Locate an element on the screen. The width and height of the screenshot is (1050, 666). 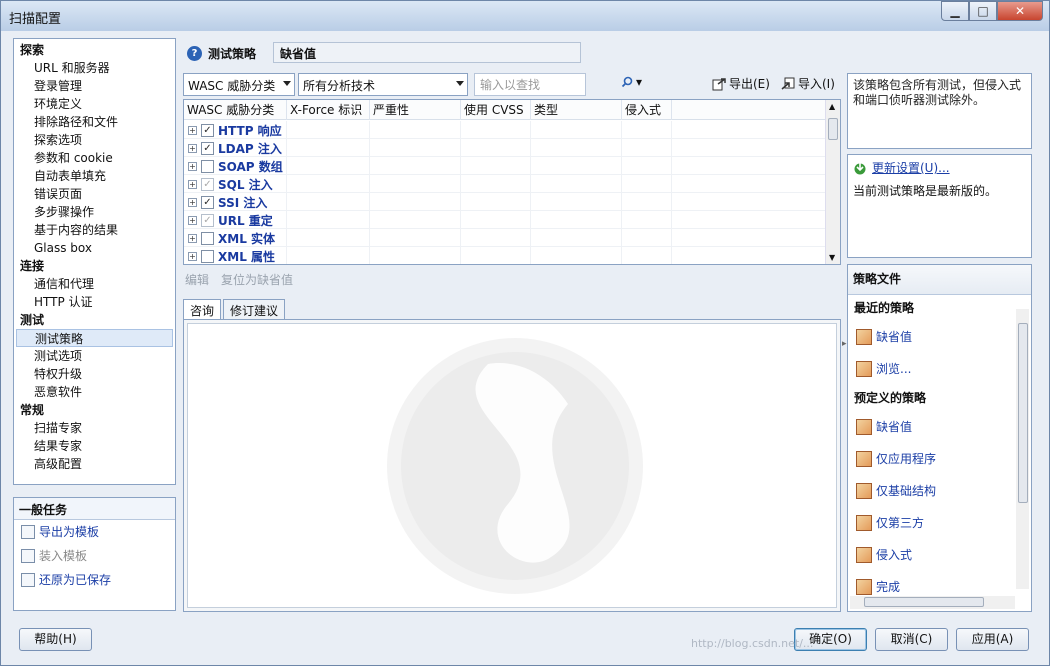
nav-item: 自动表单填充 is located at coordinates (94, 176).